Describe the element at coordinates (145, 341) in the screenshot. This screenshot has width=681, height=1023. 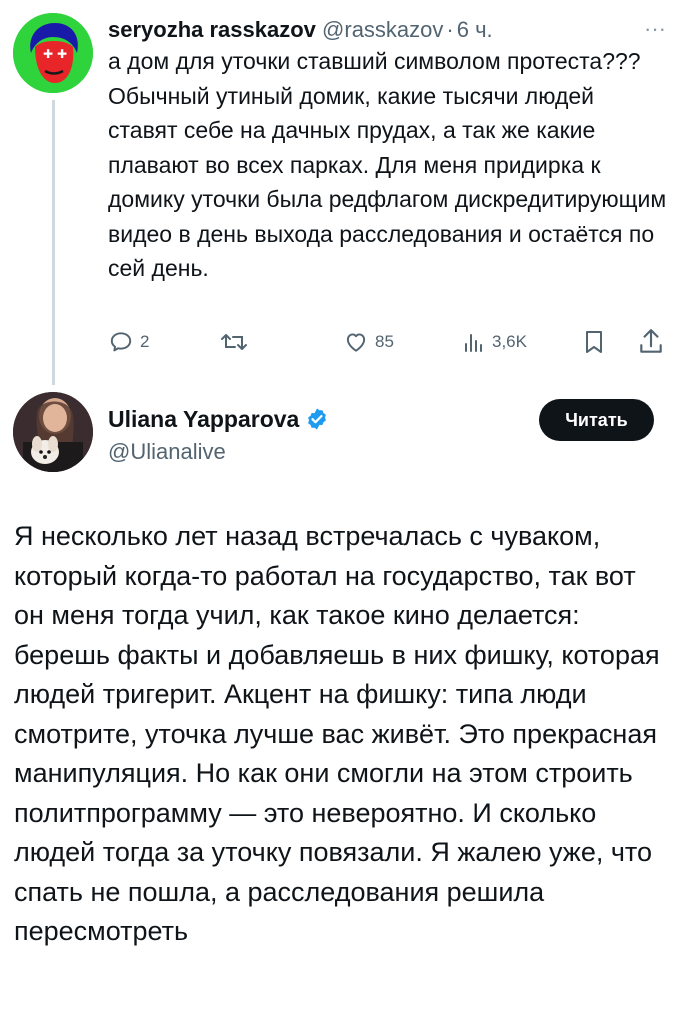
I see `reply-count: 2` at that location.